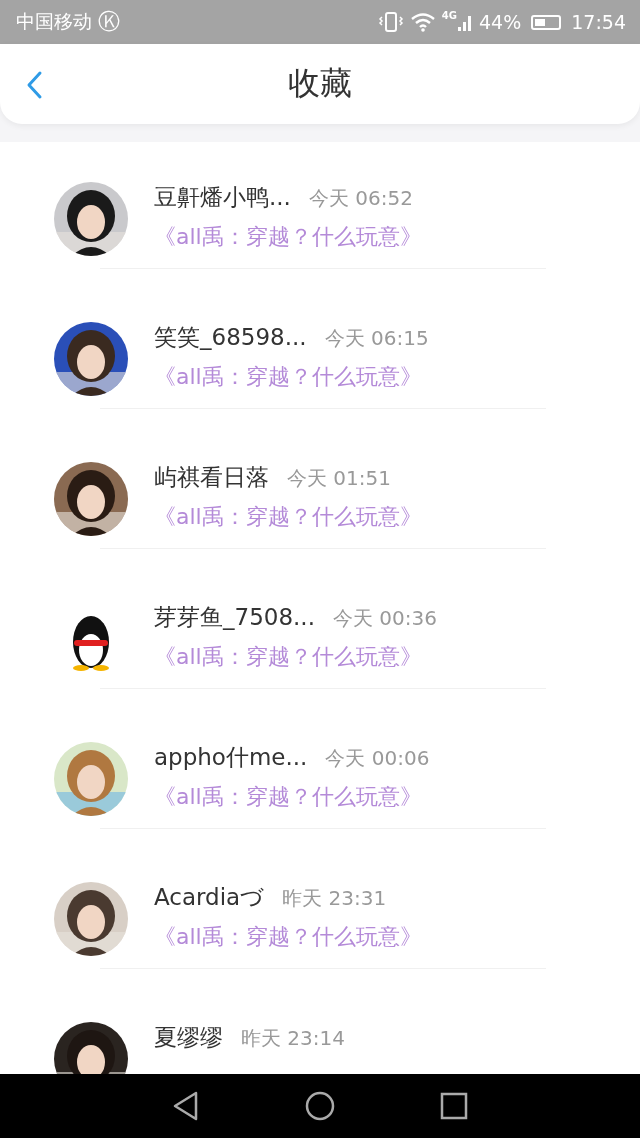 The image size is (640, 1138). I want to click on favorite-time: 昨天 23:14, so click(293, 1038).